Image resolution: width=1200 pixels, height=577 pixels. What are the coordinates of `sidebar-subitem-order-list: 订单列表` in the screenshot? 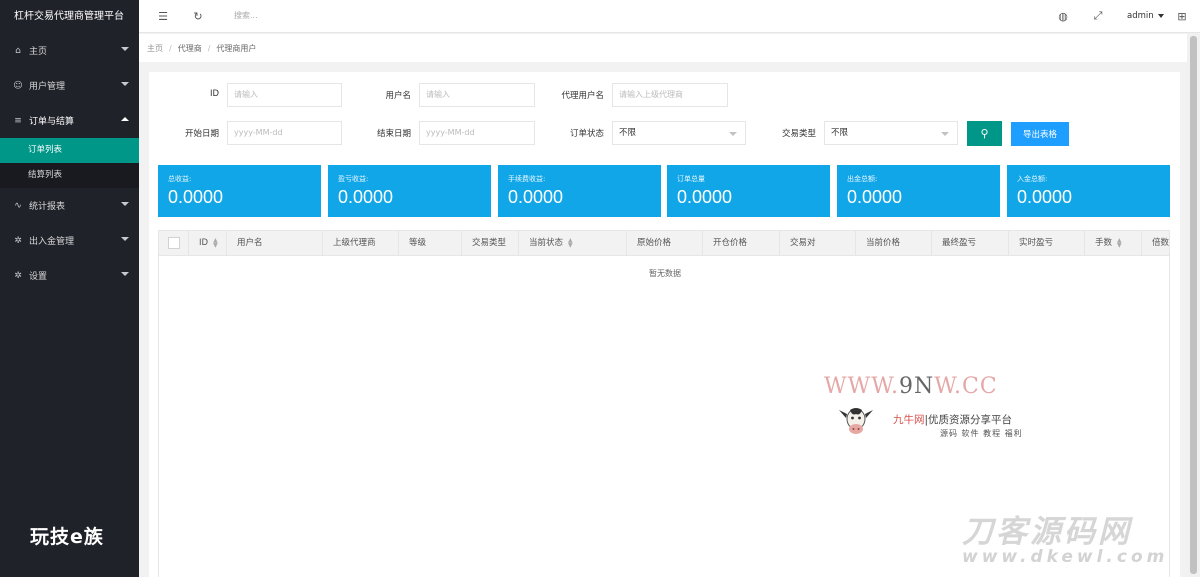 It's located at (69, 150).